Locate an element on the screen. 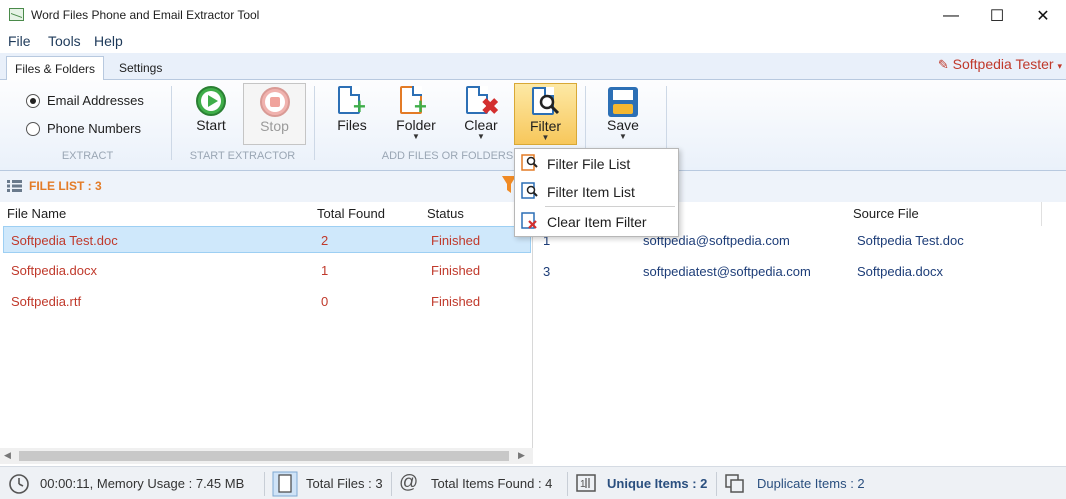  duplicate-icon is located at coordinates (734, 483).